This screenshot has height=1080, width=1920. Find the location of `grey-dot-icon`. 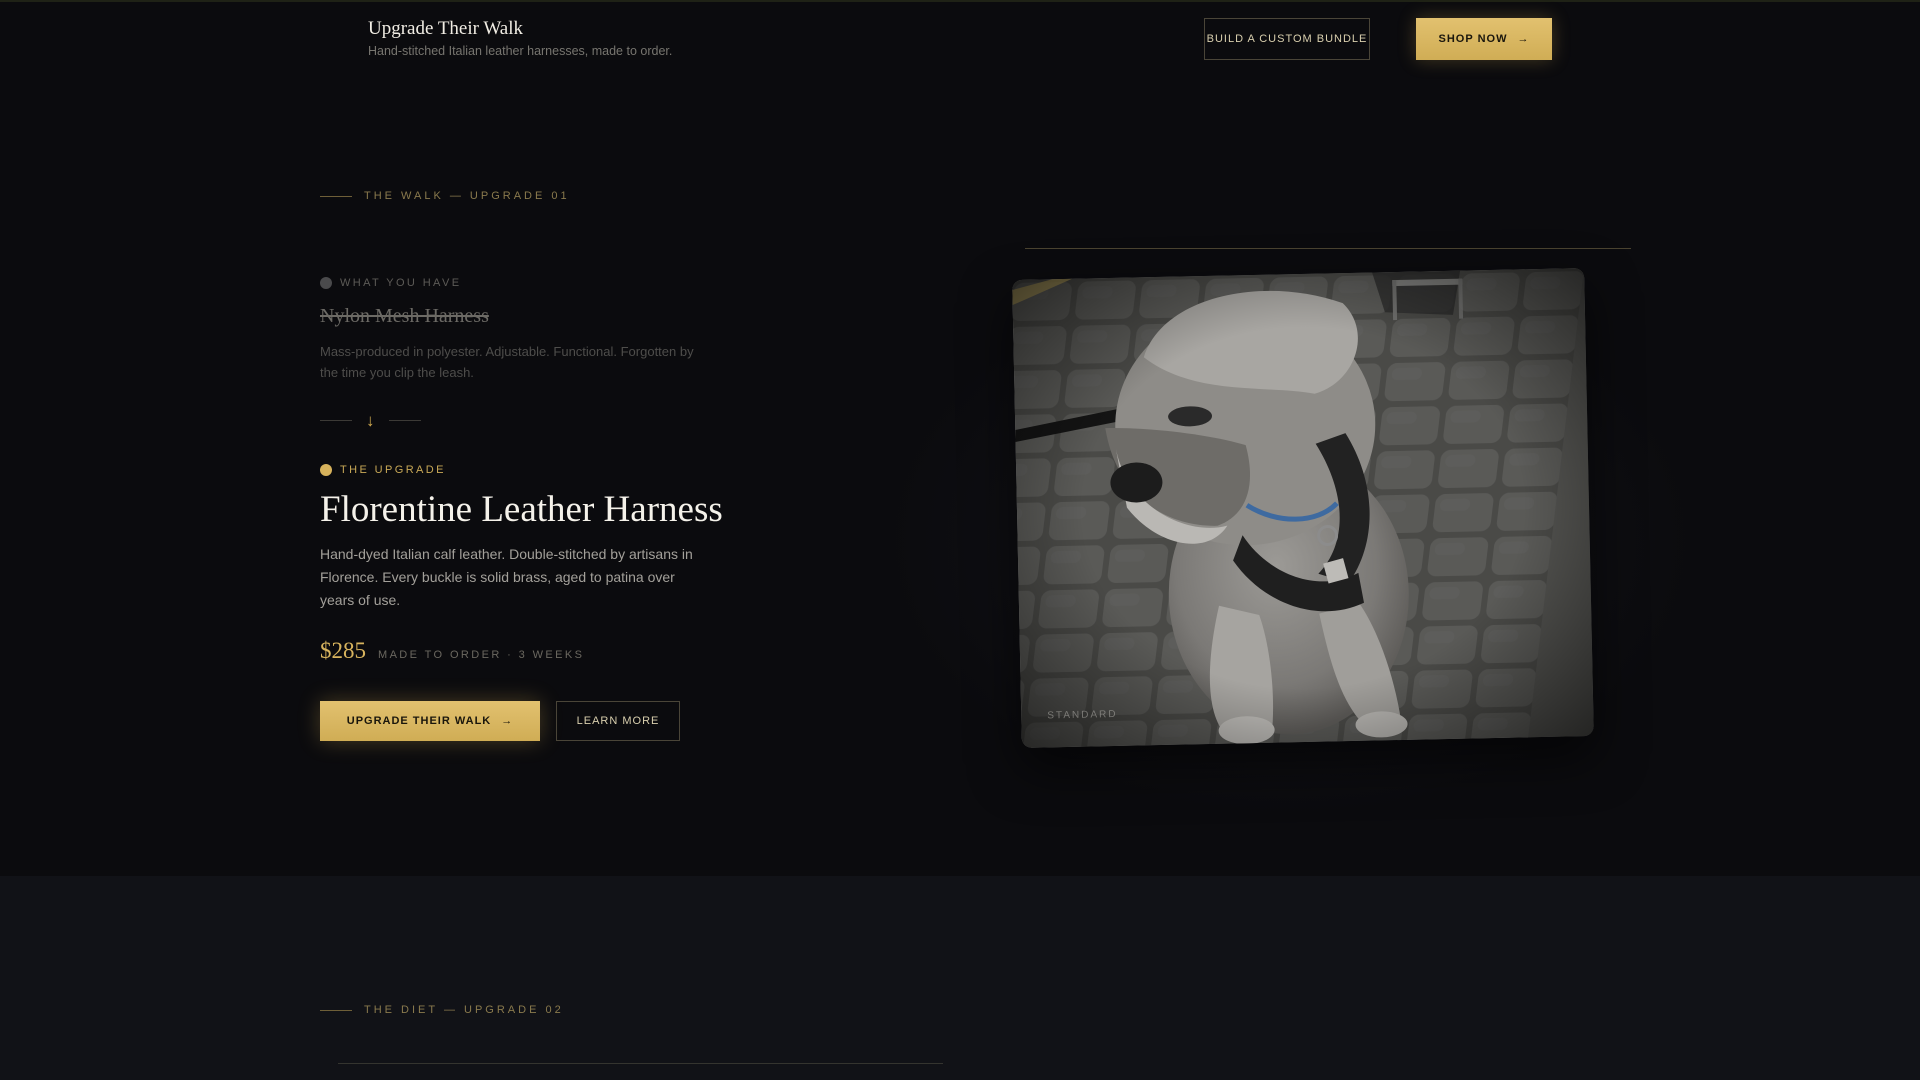

grey-dot-icon is located at coordinates (326, 283).